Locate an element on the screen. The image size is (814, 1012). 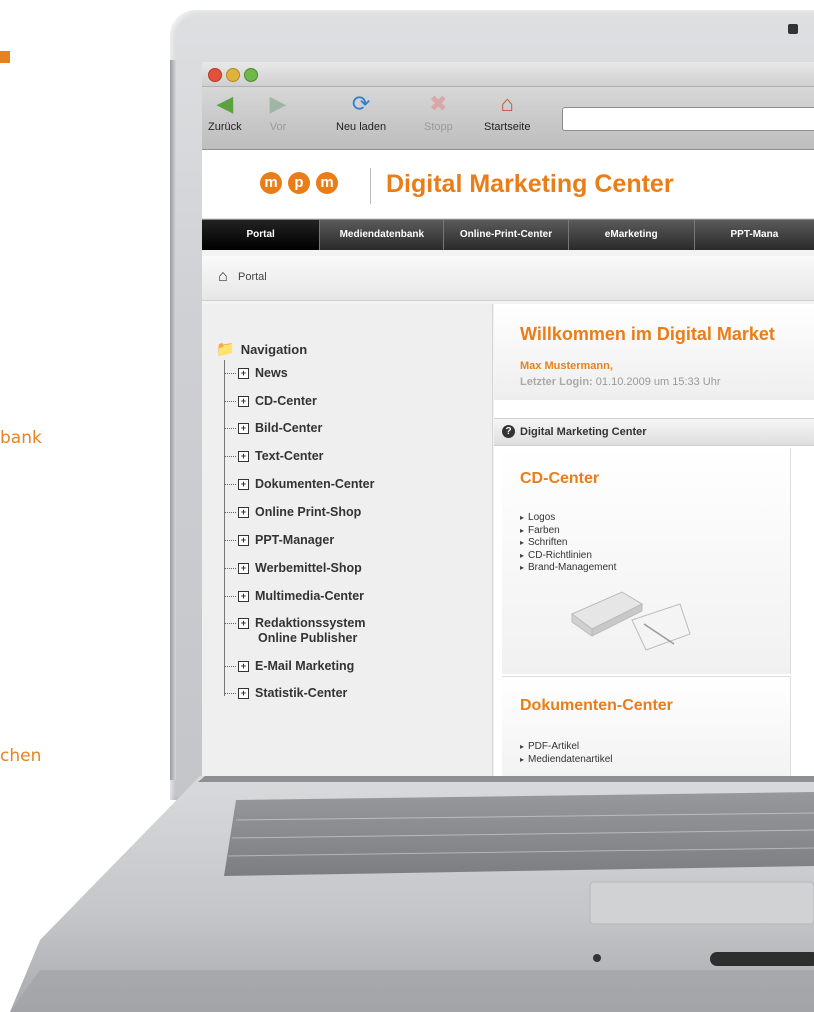
reload-button: ⟳ Neu laden is located at coordinates (361, 112).